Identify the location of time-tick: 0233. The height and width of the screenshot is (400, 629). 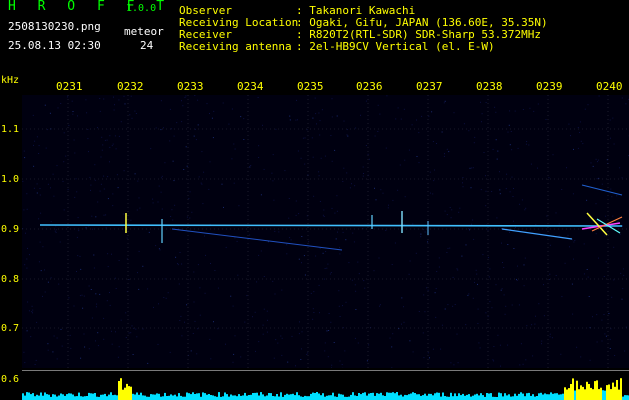
(190, 86).